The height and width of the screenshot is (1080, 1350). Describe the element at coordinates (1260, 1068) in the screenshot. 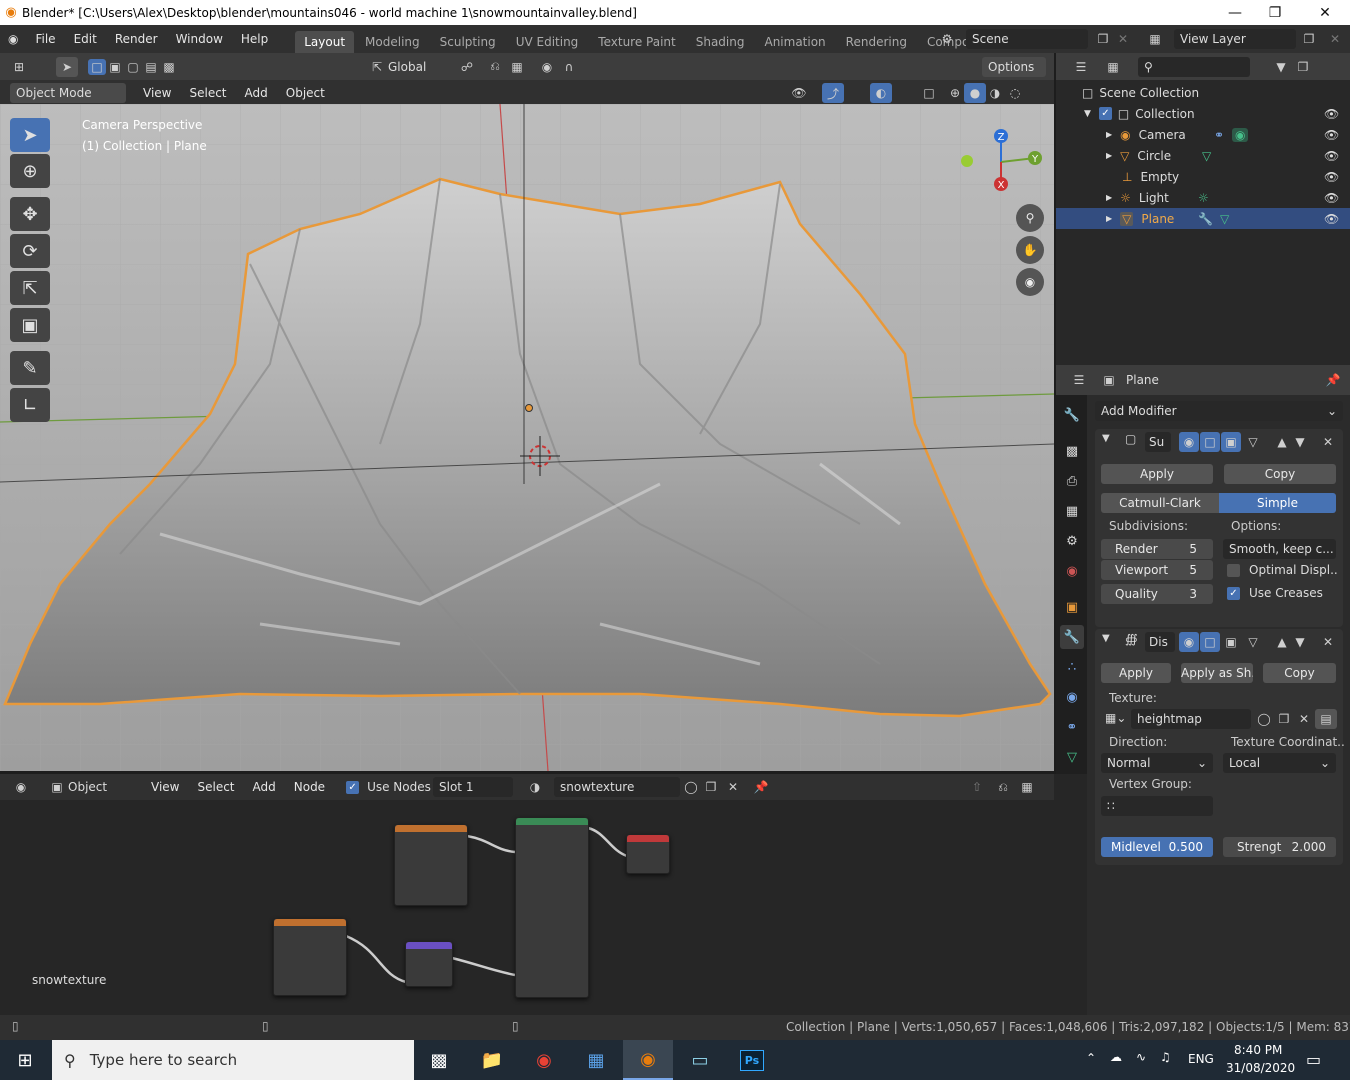

I see `clock-date: 31/08/2020` at that location.